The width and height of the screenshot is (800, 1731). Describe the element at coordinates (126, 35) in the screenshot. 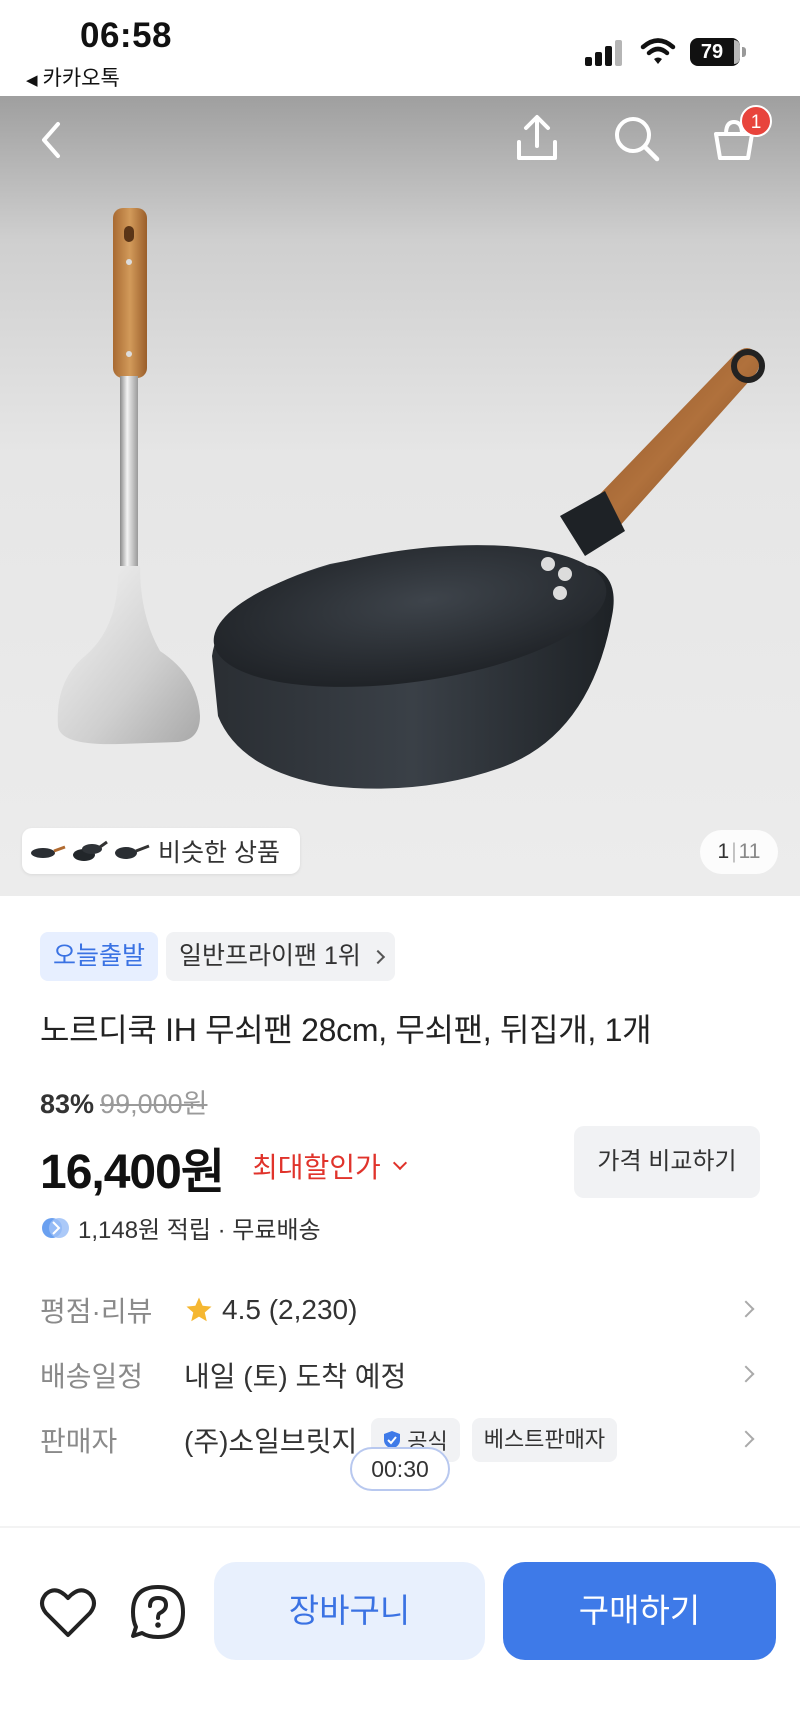

I see `status-time: 06:58` at that location.